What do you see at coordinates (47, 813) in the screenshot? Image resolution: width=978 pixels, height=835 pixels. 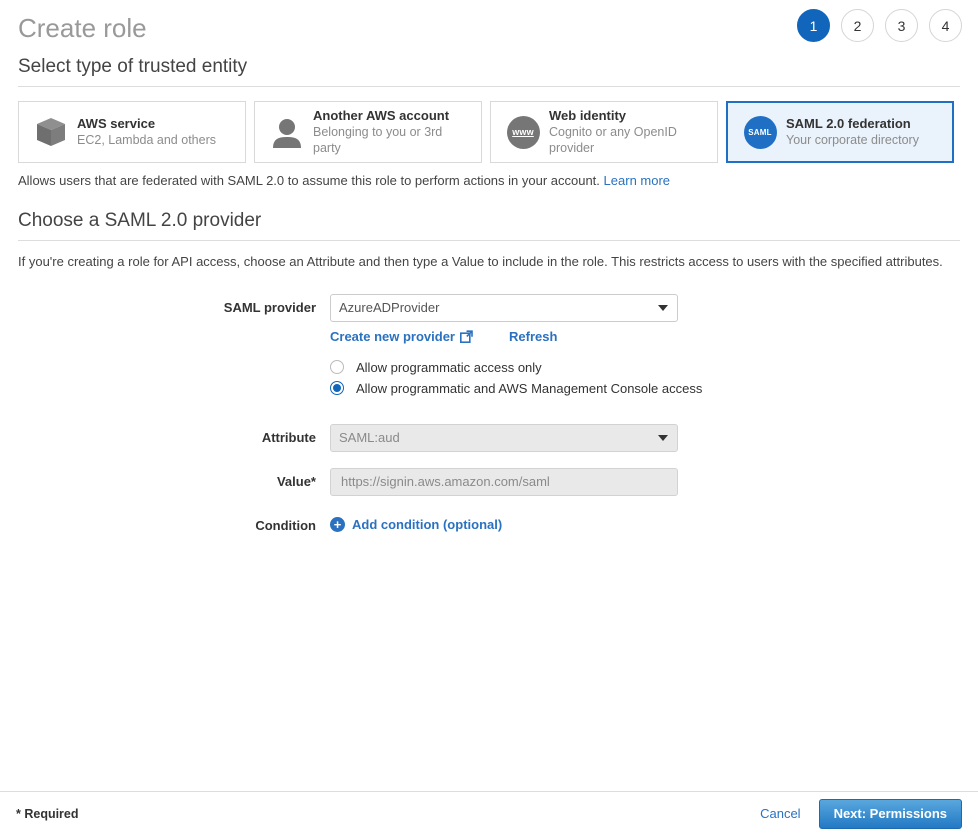 I see `required-note: * Required` at bounding box center [47, 813].